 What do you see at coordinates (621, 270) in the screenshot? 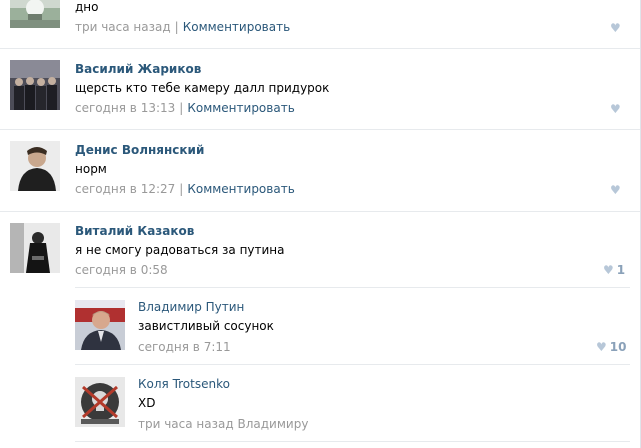
I see `like-count: 1` at bounding box center [621, 270].